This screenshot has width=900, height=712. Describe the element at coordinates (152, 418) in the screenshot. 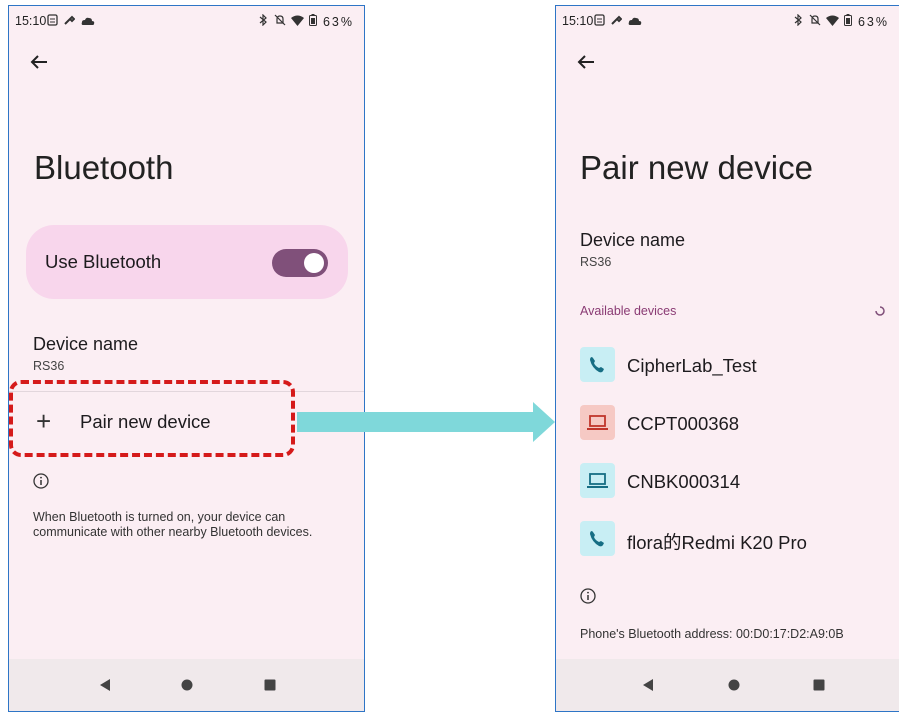

I see `highlight-box` at that location.